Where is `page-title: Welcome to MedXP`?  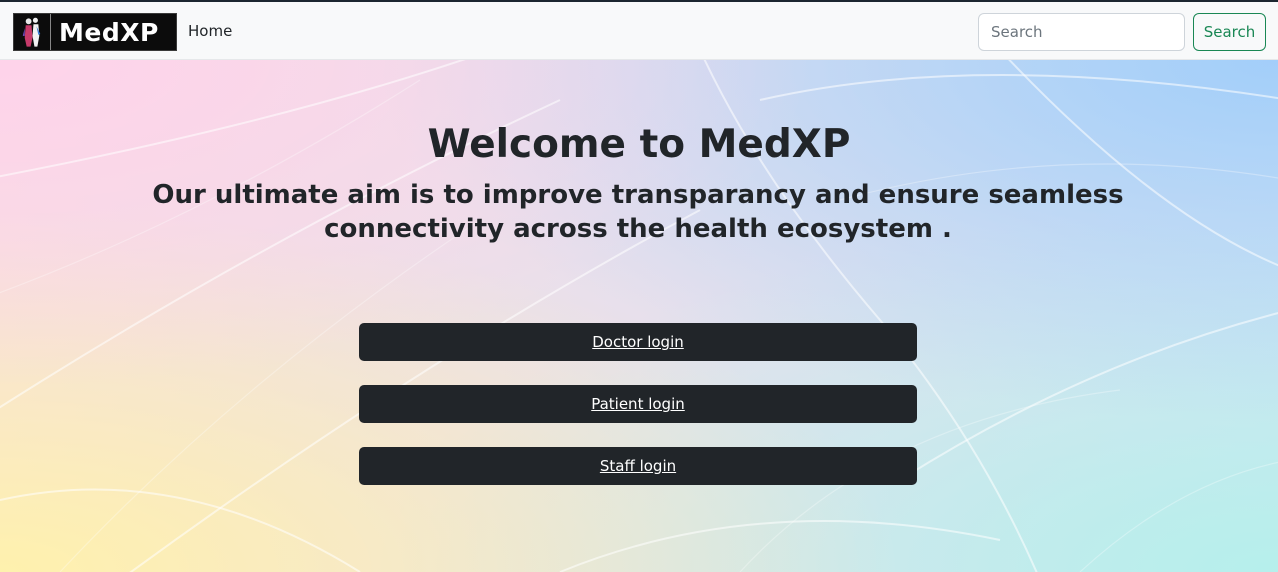 page-title: Welcome to MedXP is located at coordinates (639, 144).